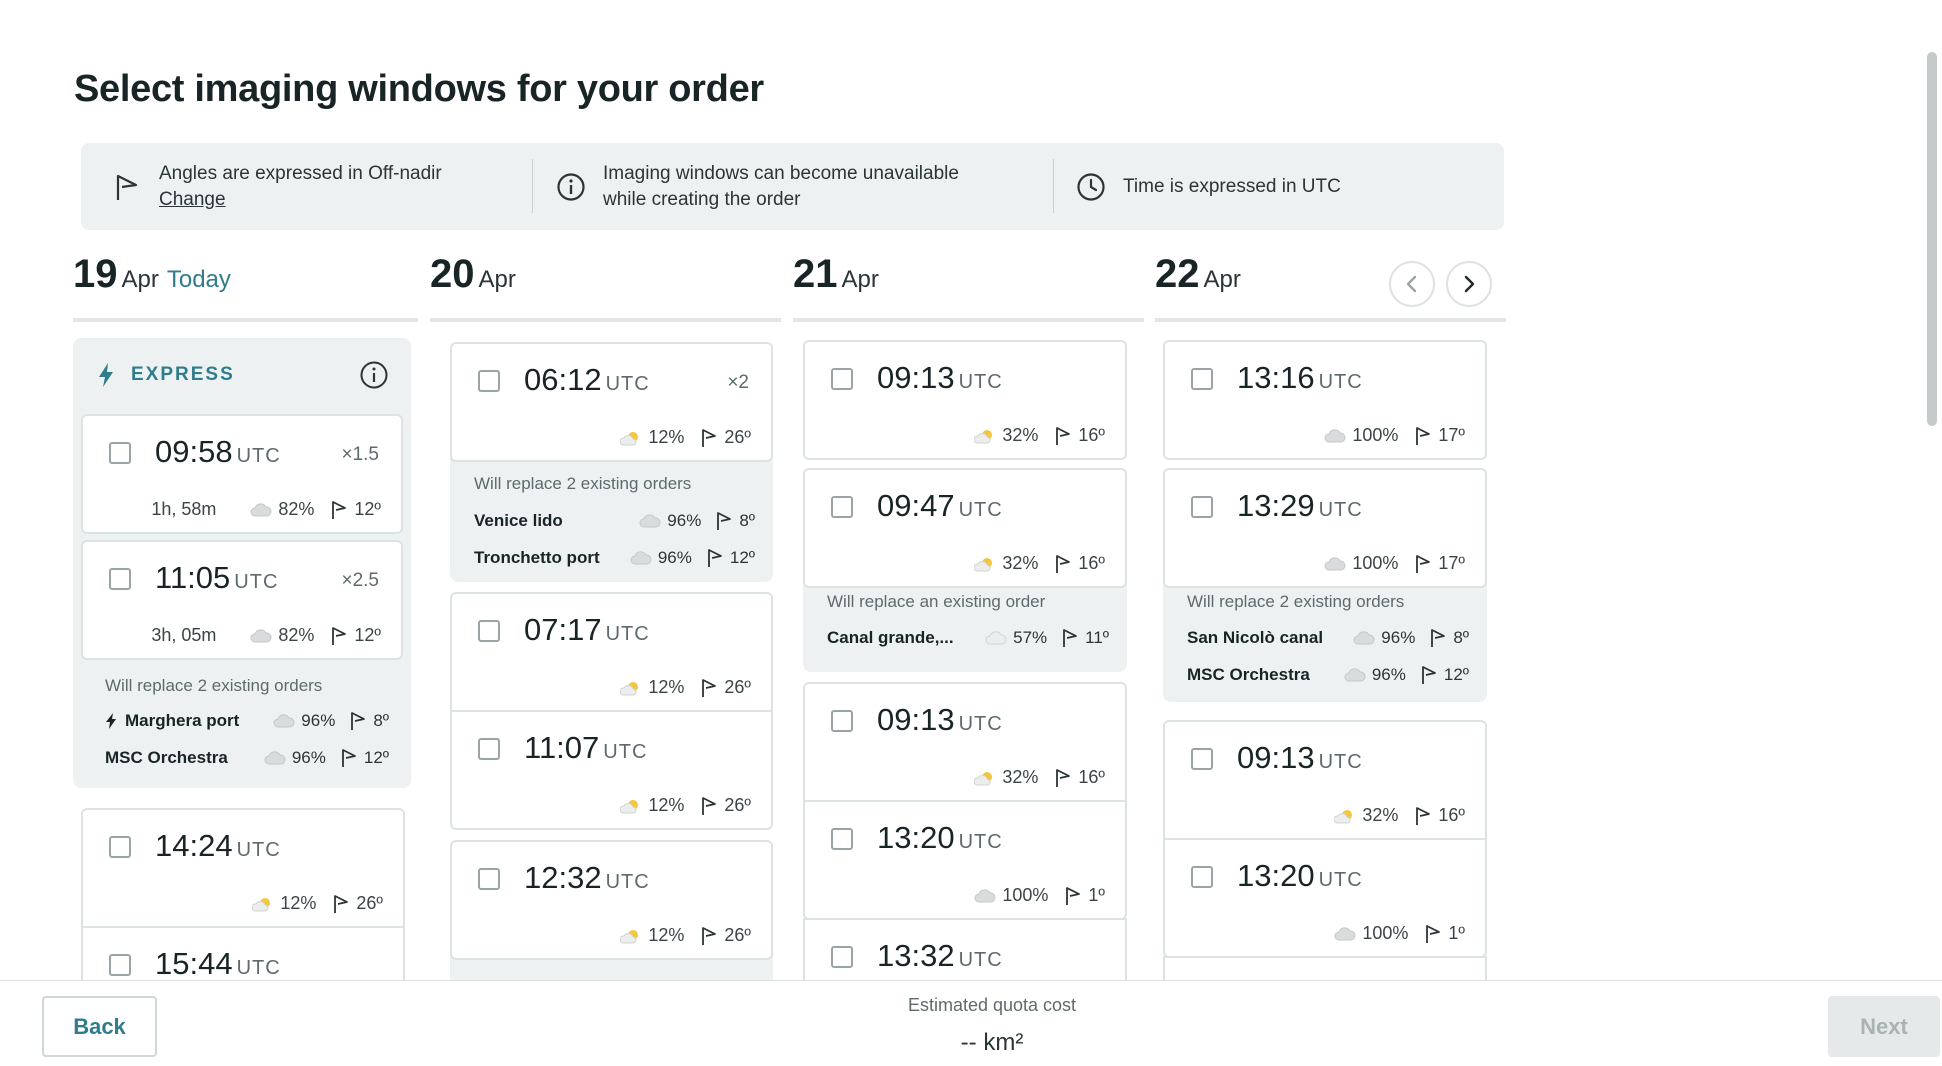 The width and height of the screenshot is (1942, 1066). I want to click on window-time: 14:24 UTC, so click(218, 845).